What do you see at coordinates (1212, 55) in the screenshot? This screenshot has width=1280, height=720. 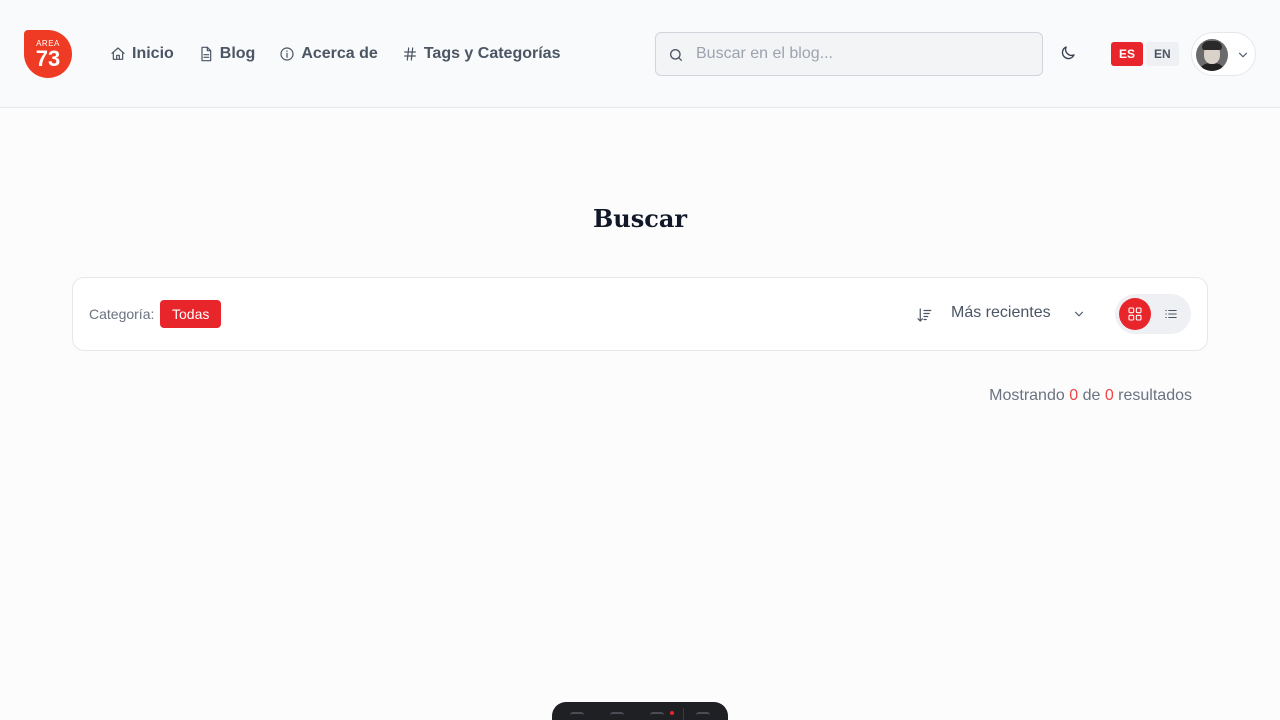 I see `avatar` at bounding box center [1212, 55].